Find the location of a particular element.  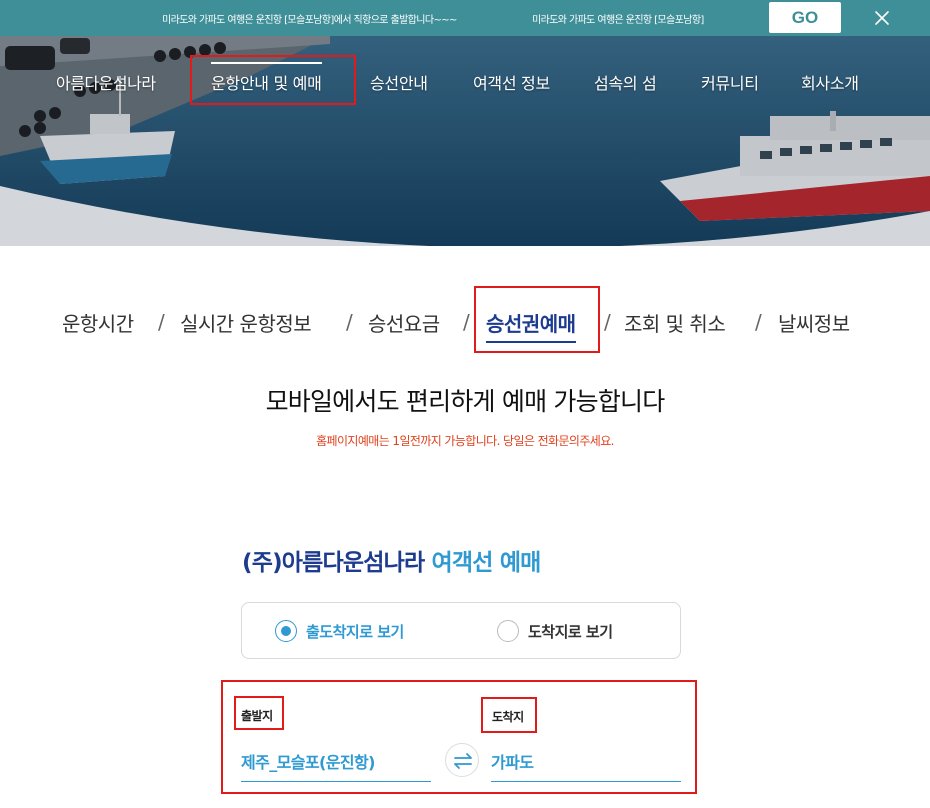

arrival-select: 가파도 is located at coordinates (512, 761).